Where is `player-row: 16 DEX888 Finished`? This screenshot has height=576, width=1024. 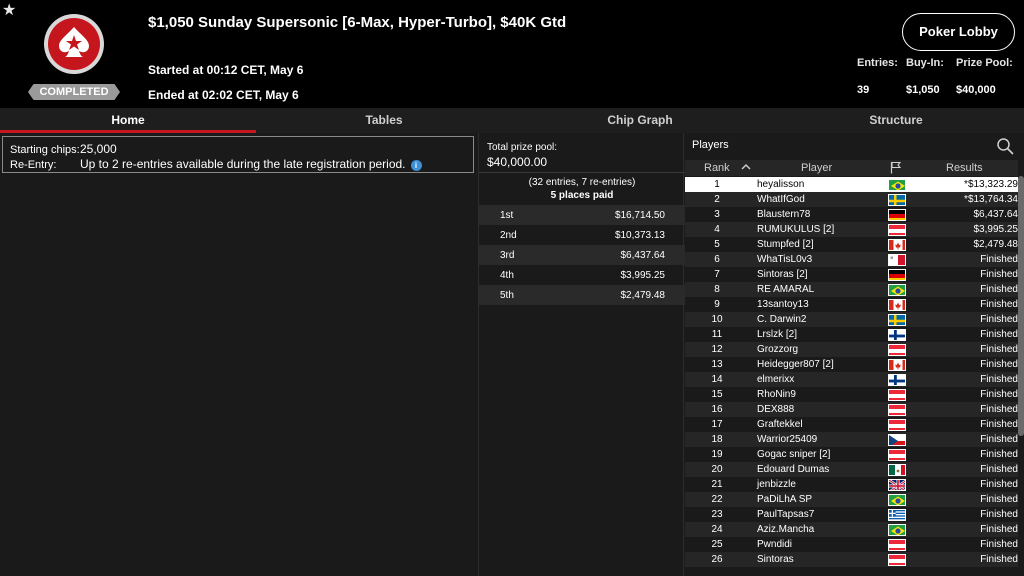 player-row: 16 DEX888 Finished is located at coordinates (851, 409).